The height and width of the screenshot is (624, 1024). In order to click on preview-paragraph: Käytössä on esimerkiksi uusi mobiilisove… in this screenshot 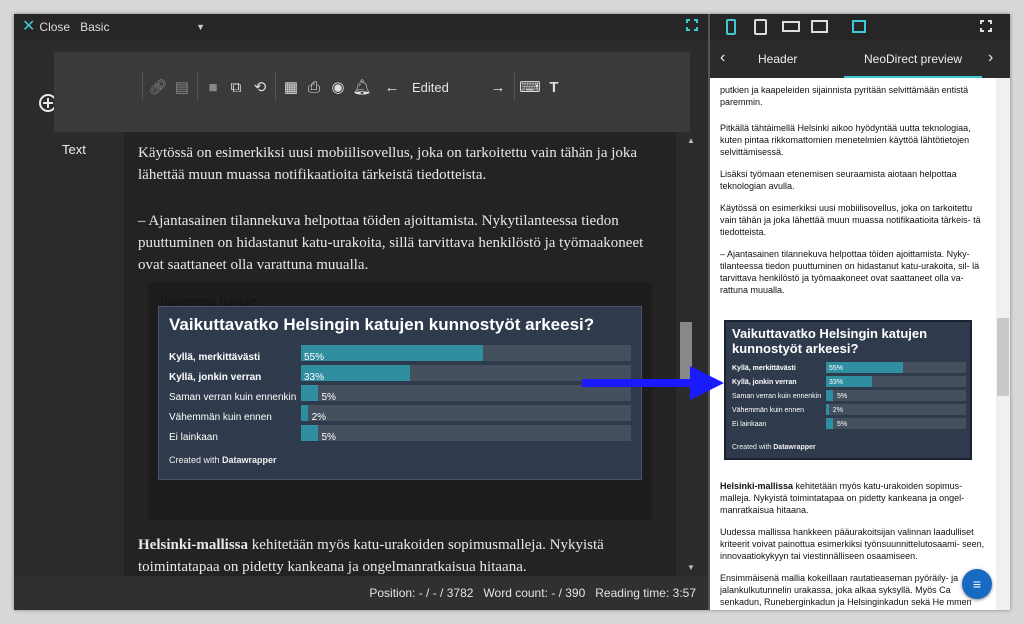, I will do `click(850, 220)`.